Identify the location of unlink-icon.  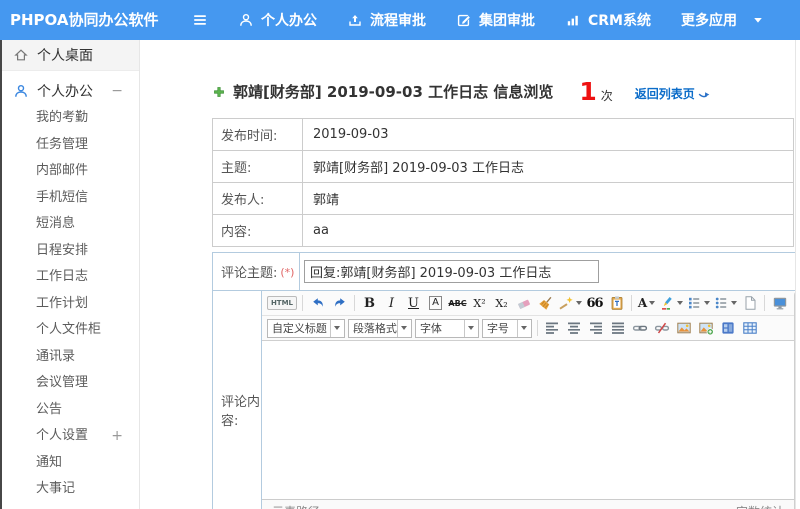
(662, 328).